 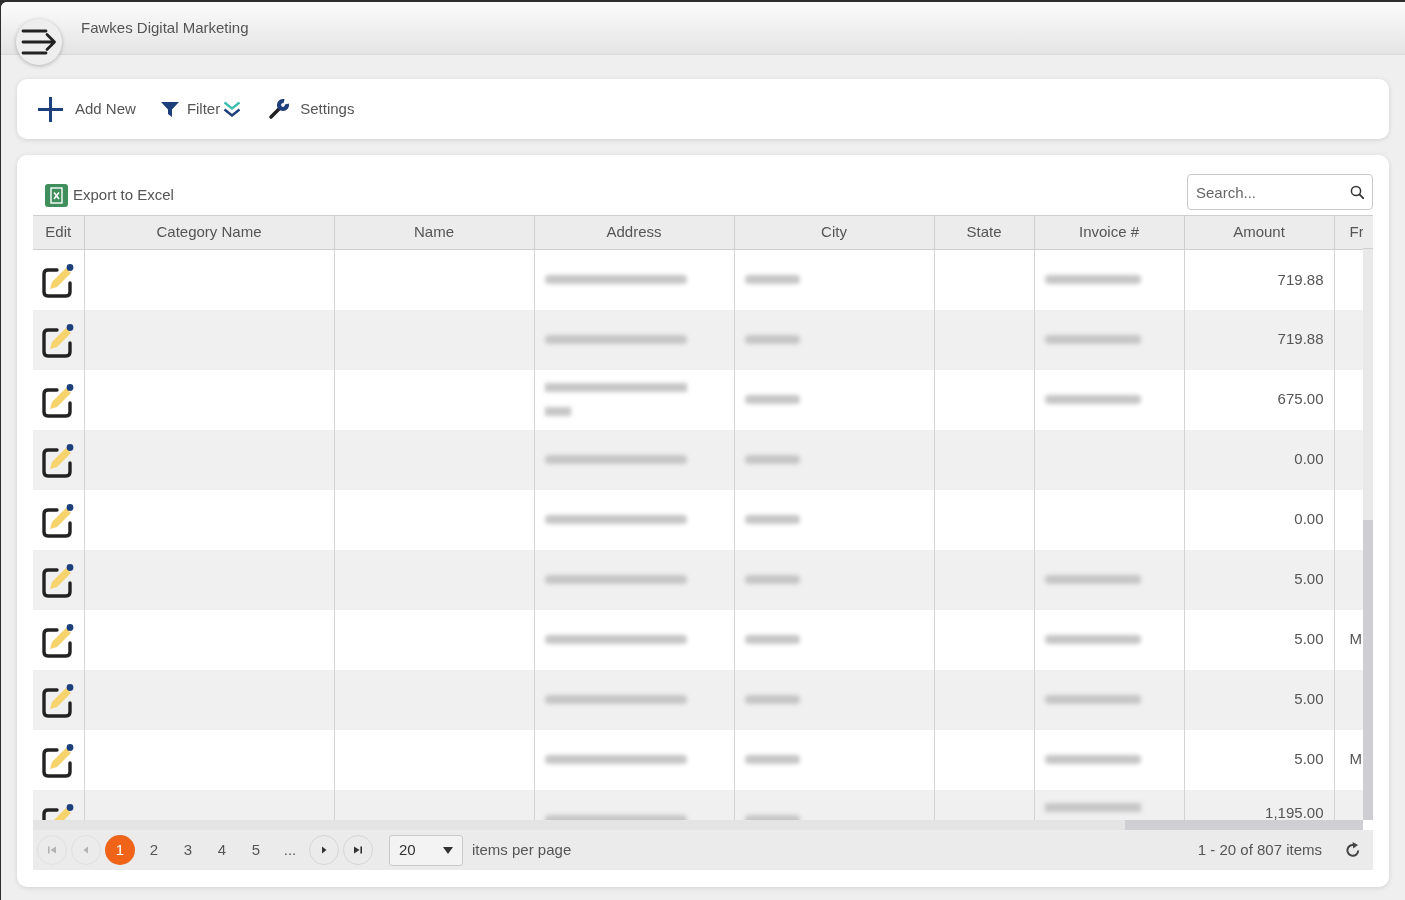 I want to click on wrench-icon, so click(x=279, y=109).